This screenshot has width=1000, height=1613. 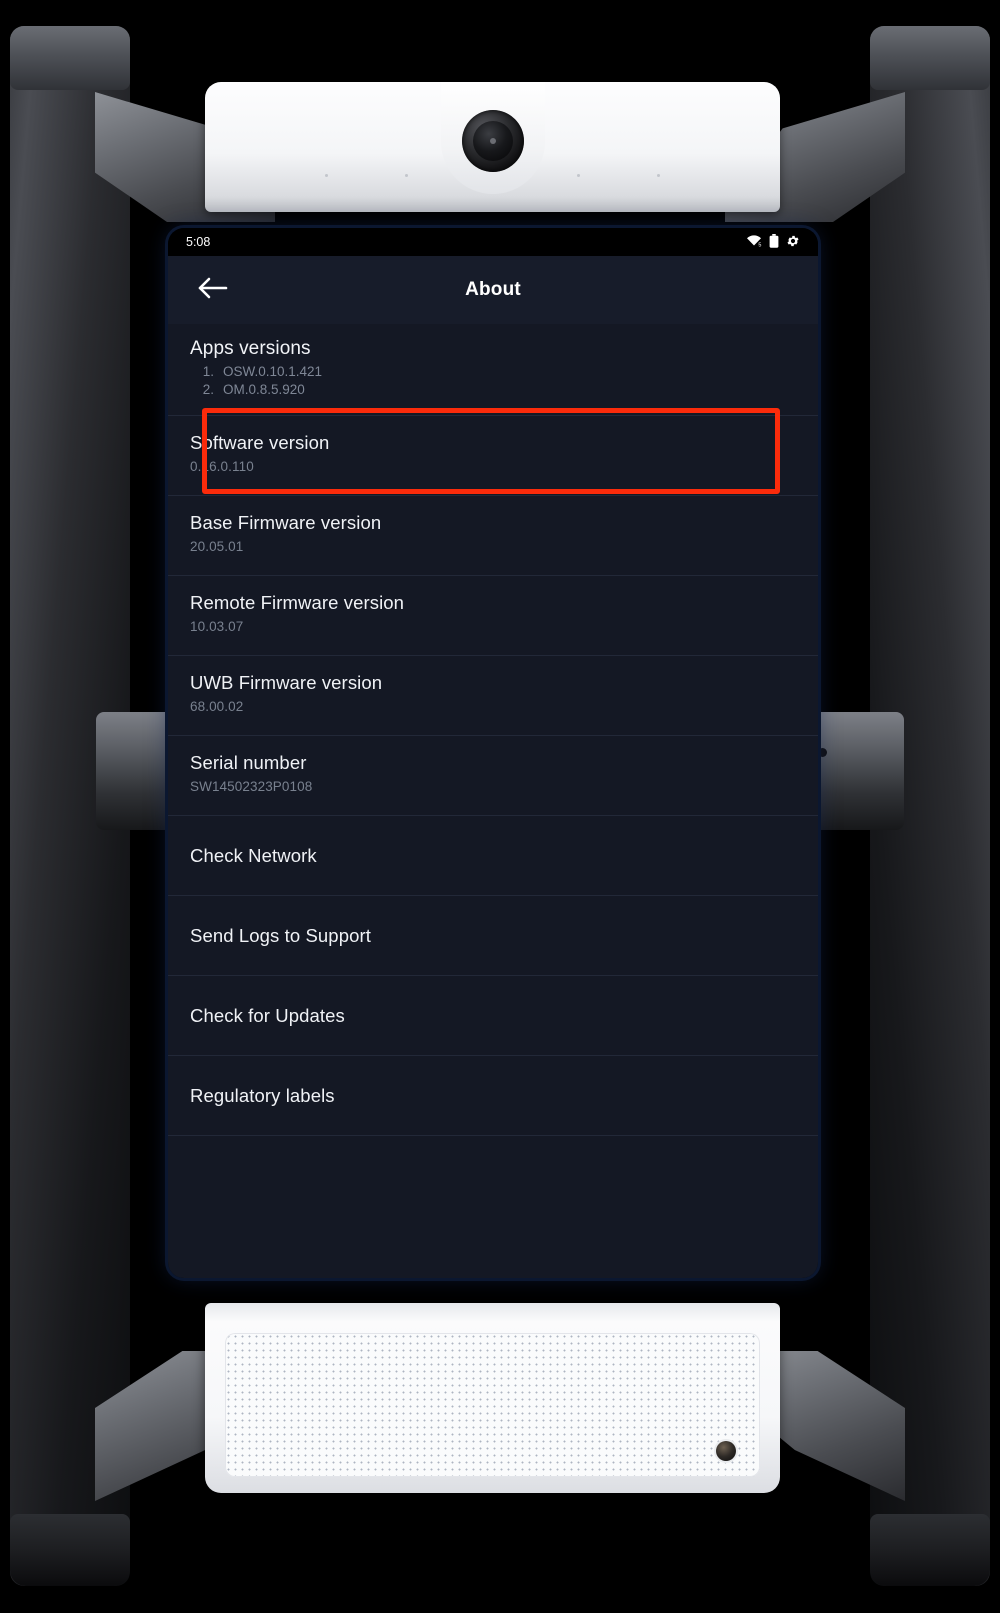 I want to click on list-item-index: 2., so click(x=208, y=389).